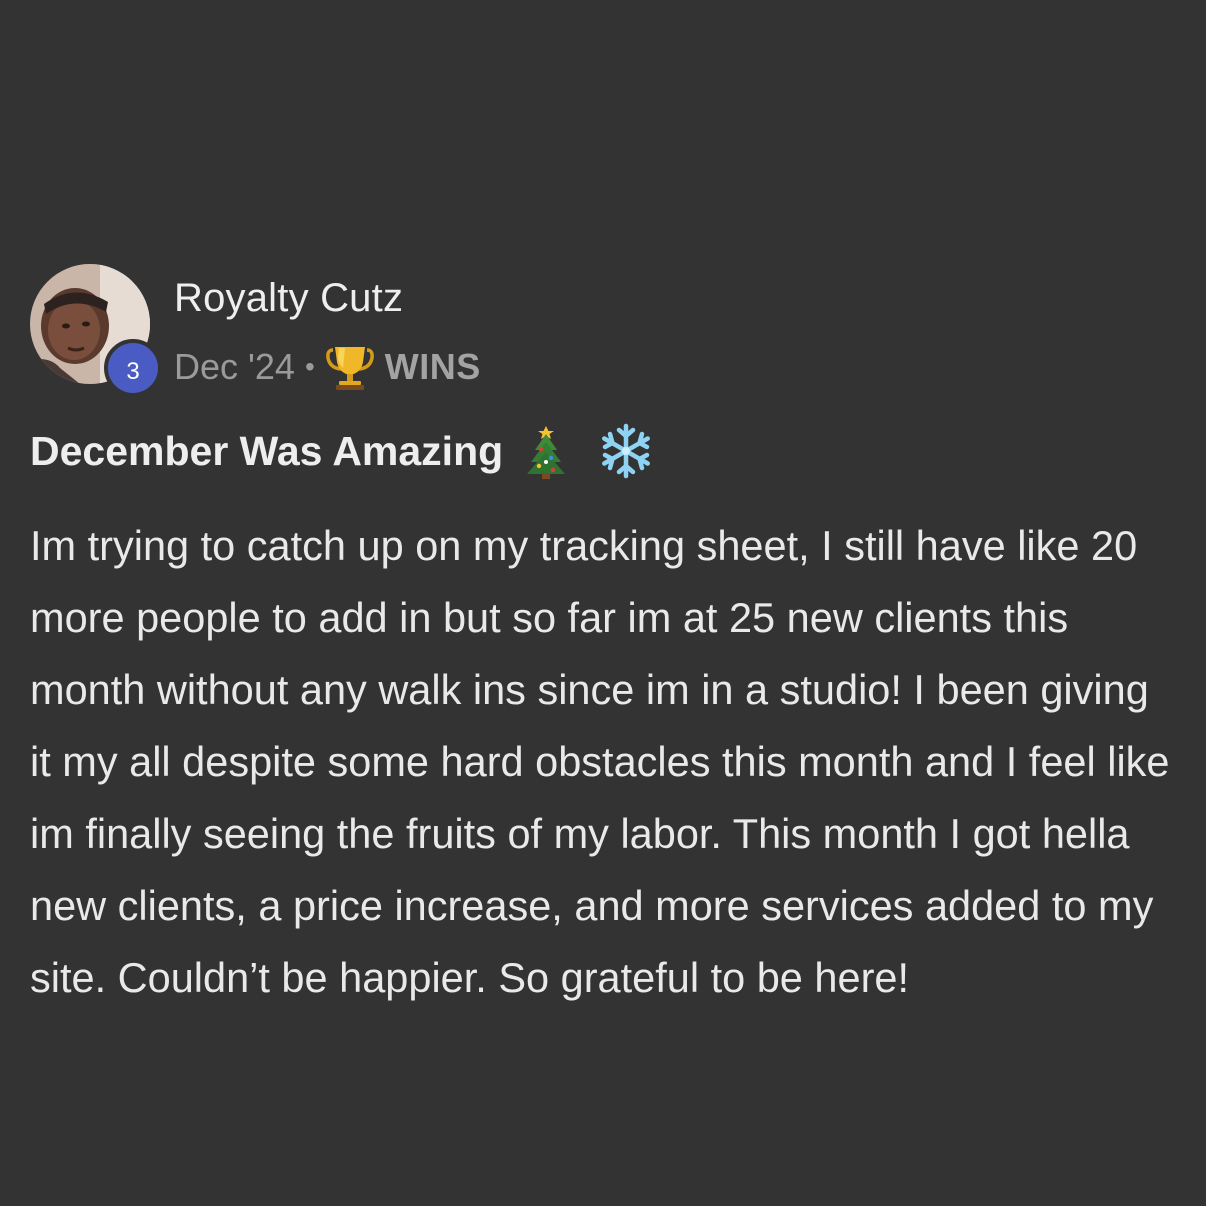 This screenshot has width=1206, height=1206. What do you see at coordinates (546, 451) in the screenshot?
I see `christmas-tree-icon` at bounding box center [546, 451].